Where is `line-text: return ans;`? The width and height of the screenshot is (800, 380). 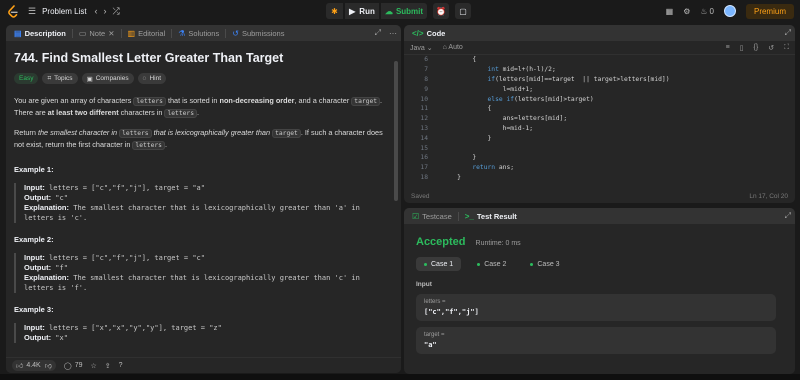 line-text: return ans; is located at coordinates (493, 168).